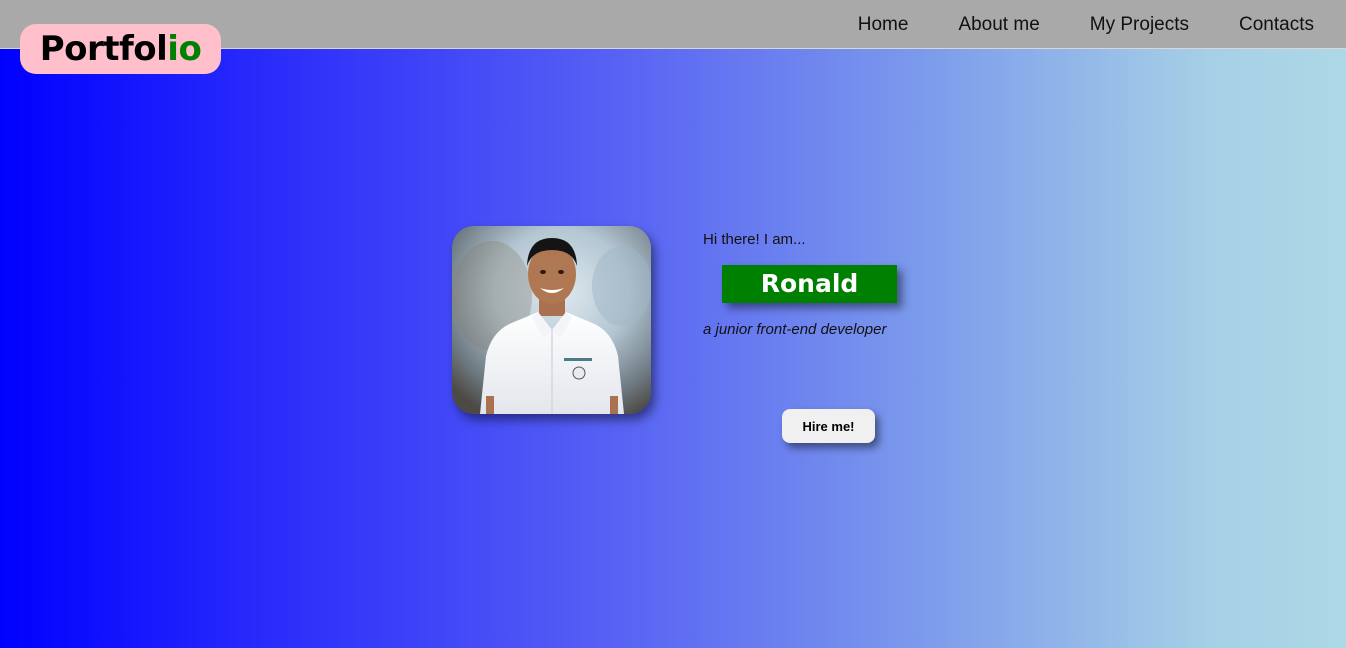 The width and height of the screenshot is (1346, 648). I want to click on logo-accent-text: io, so click(184, 49).